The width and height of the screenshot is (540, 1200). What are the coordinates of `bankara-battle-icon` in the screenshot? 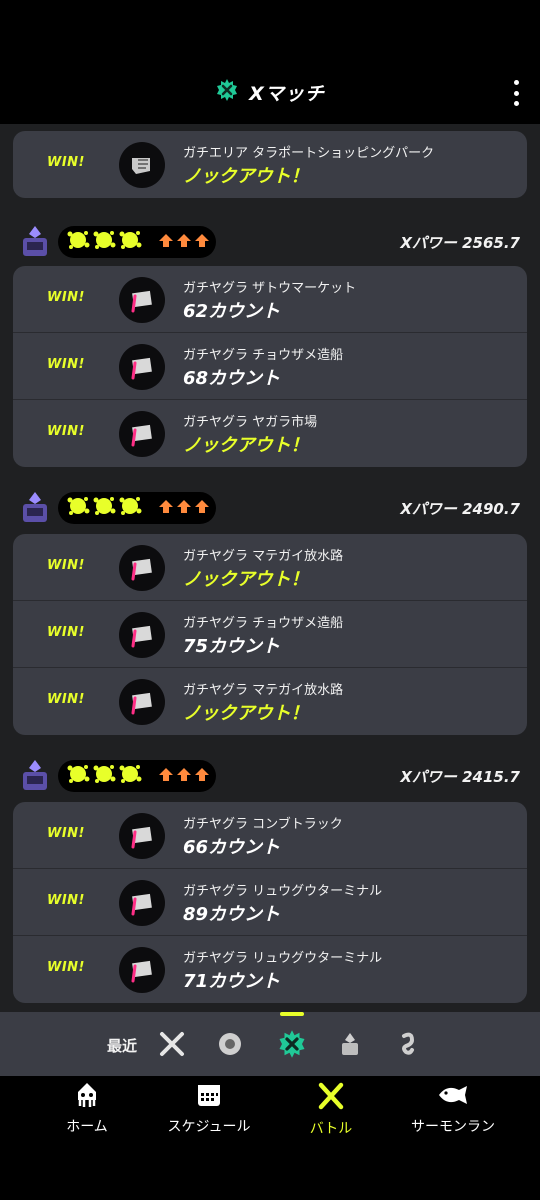 It's located at (230, 1044).